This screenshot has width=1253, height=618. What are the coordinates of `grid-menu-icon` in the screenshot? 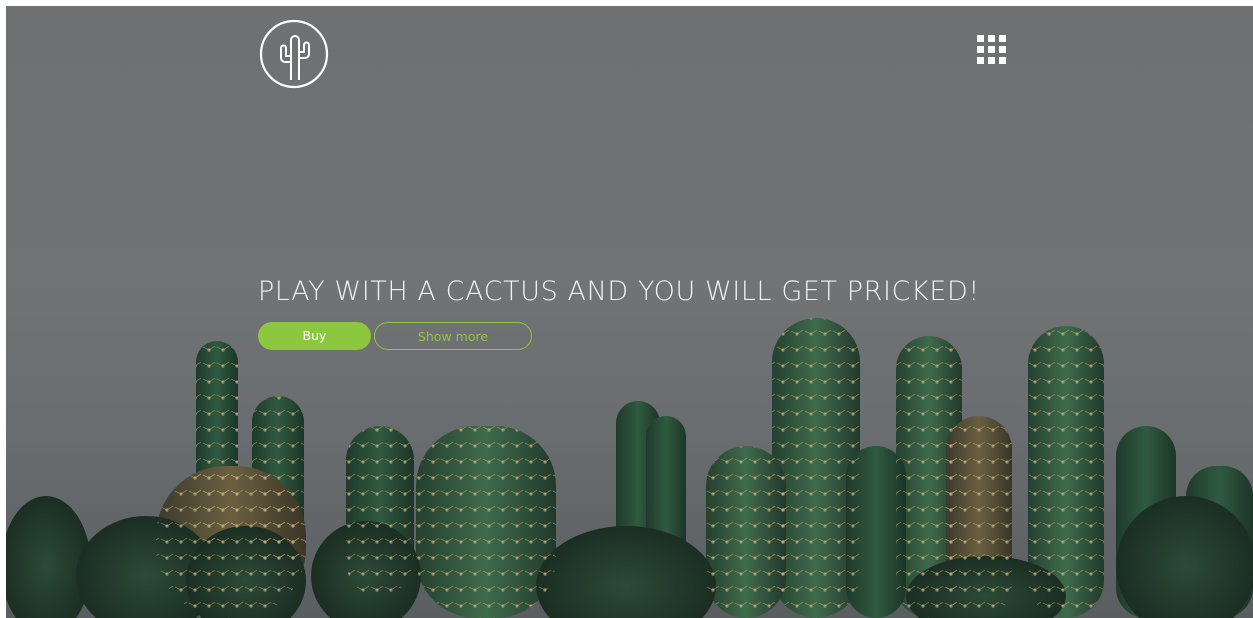 It's located at (992, 50).